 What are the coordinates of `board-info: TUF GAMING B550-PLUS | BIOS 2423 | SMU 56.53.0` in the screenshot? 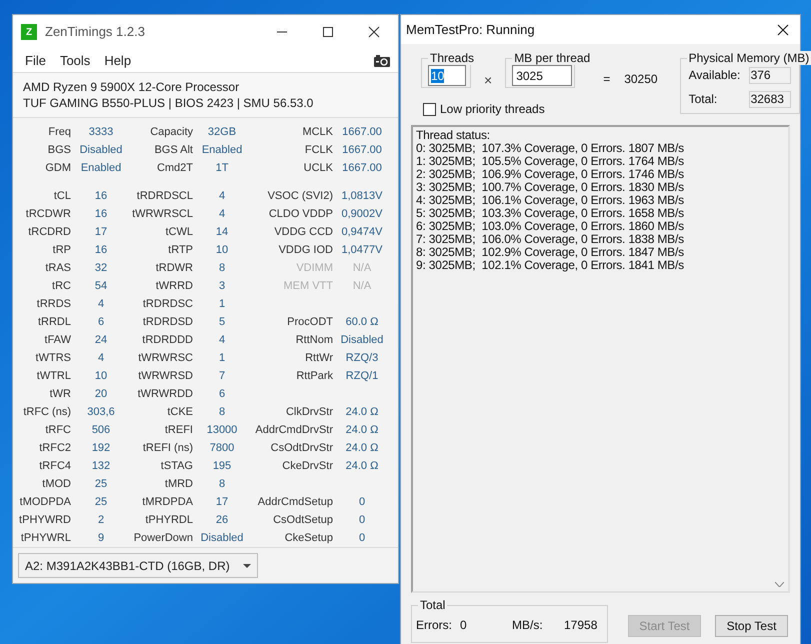 It's located at (168, 103).